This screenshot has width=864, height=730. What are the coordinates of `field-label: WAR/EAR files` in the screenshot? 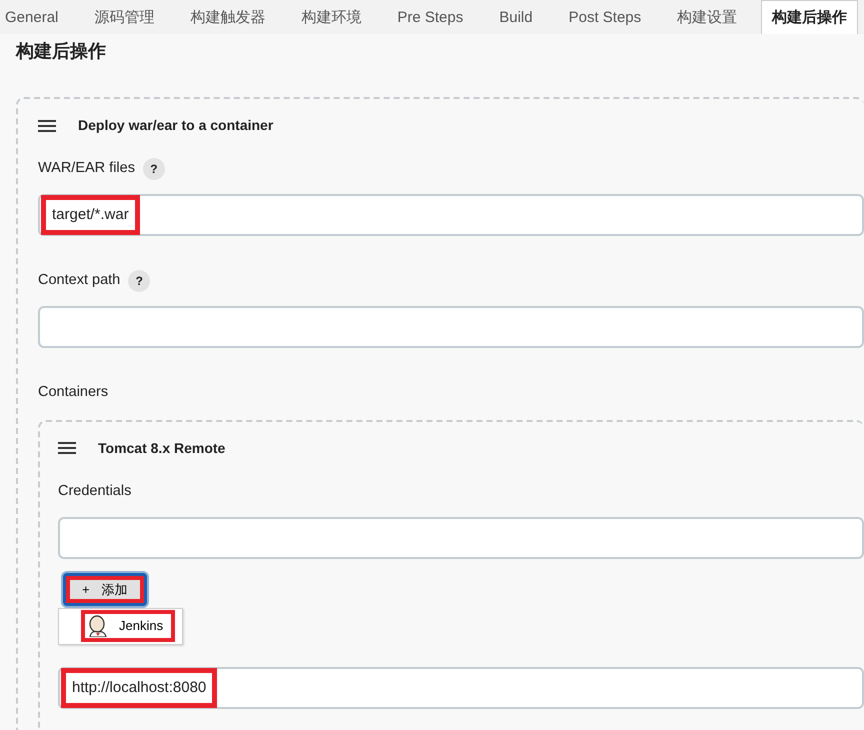 It's located at (86, 168).